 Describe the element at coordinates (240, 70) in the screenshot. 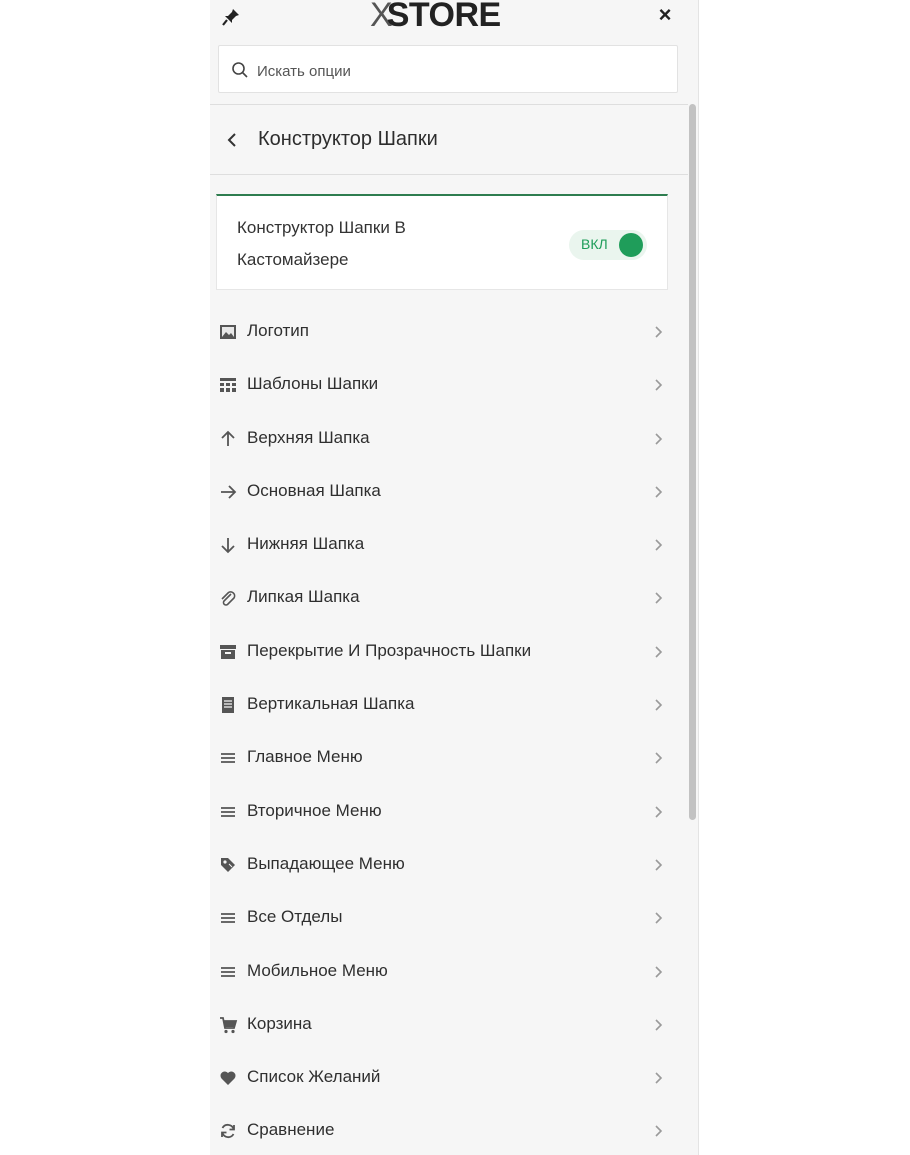

I see `search-icon` at that location.